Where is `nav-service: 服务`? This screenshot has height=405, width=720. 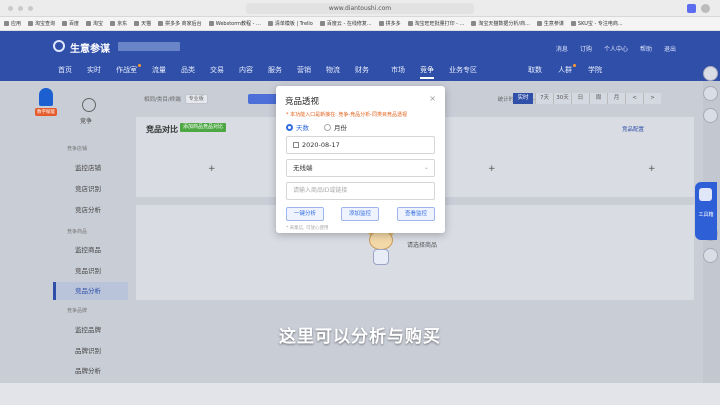
nav-service: 服务 is located at coordinates (275, 72).